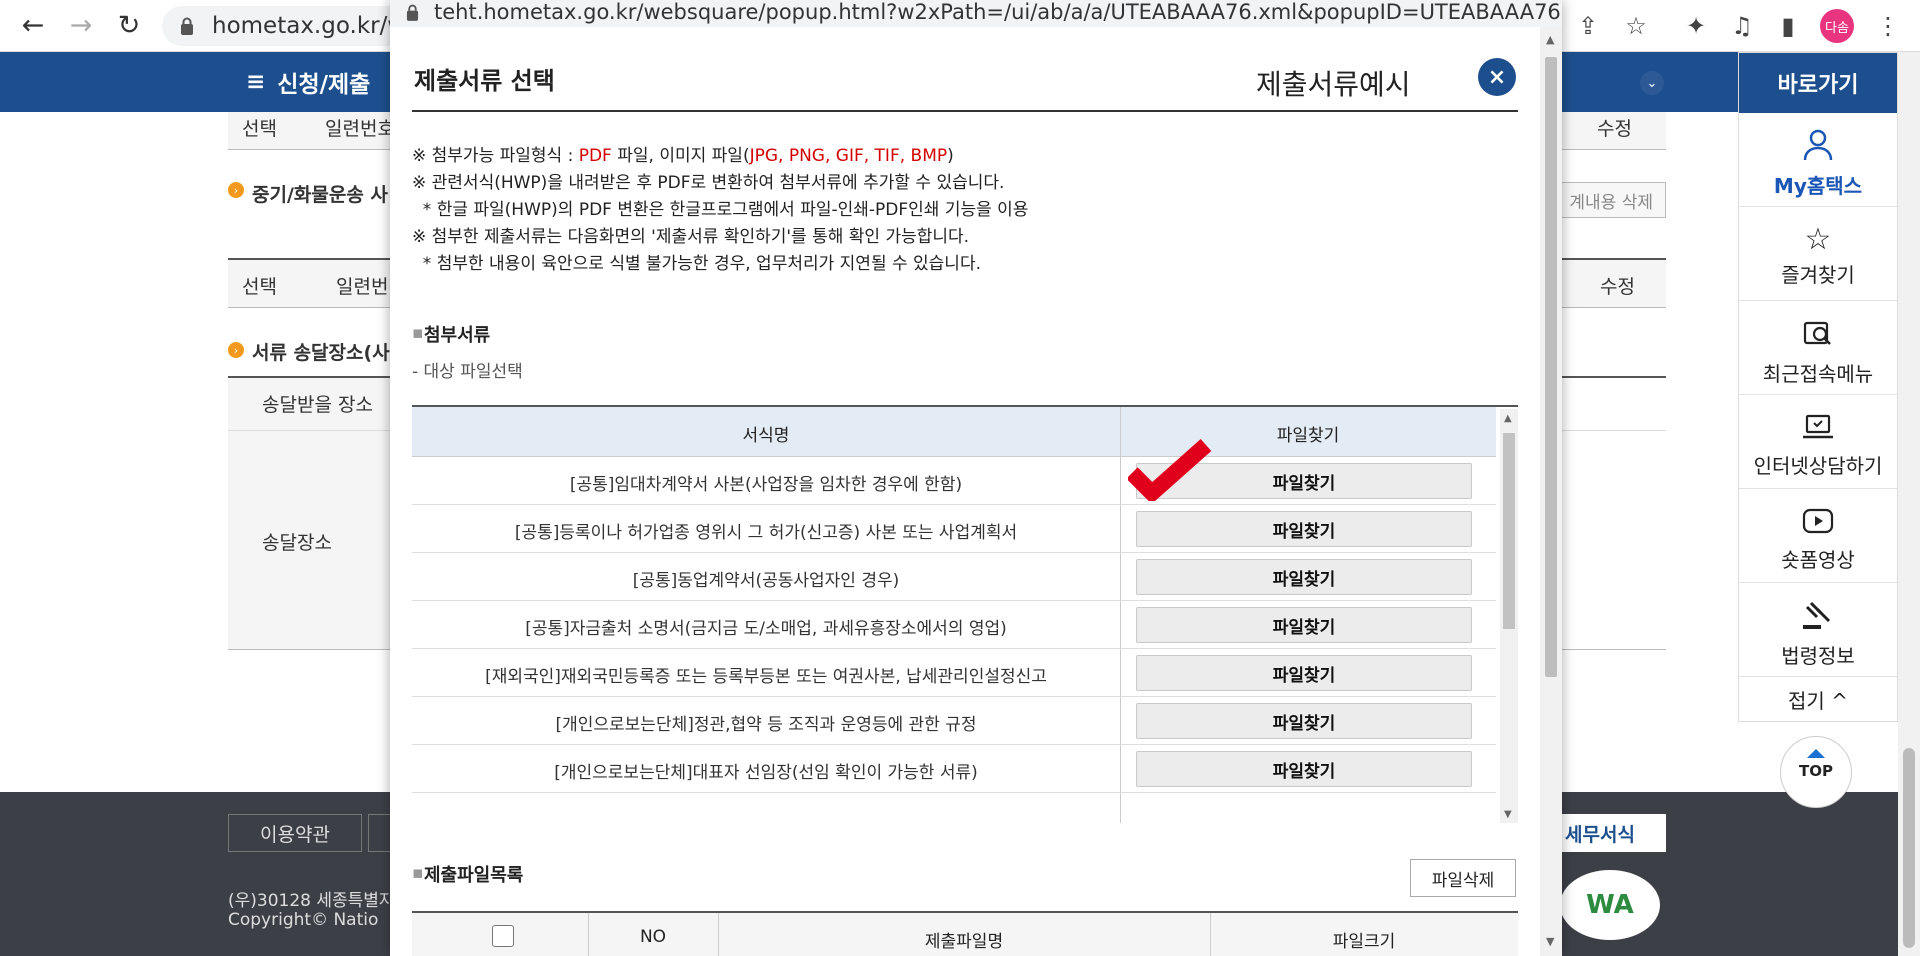 This screenshot has height=956, width=1920. What do you see at coordinates (1816, 772) in the screenshot?
I see `scroll-top-button: TOP` at bounding box center [1816, 772].